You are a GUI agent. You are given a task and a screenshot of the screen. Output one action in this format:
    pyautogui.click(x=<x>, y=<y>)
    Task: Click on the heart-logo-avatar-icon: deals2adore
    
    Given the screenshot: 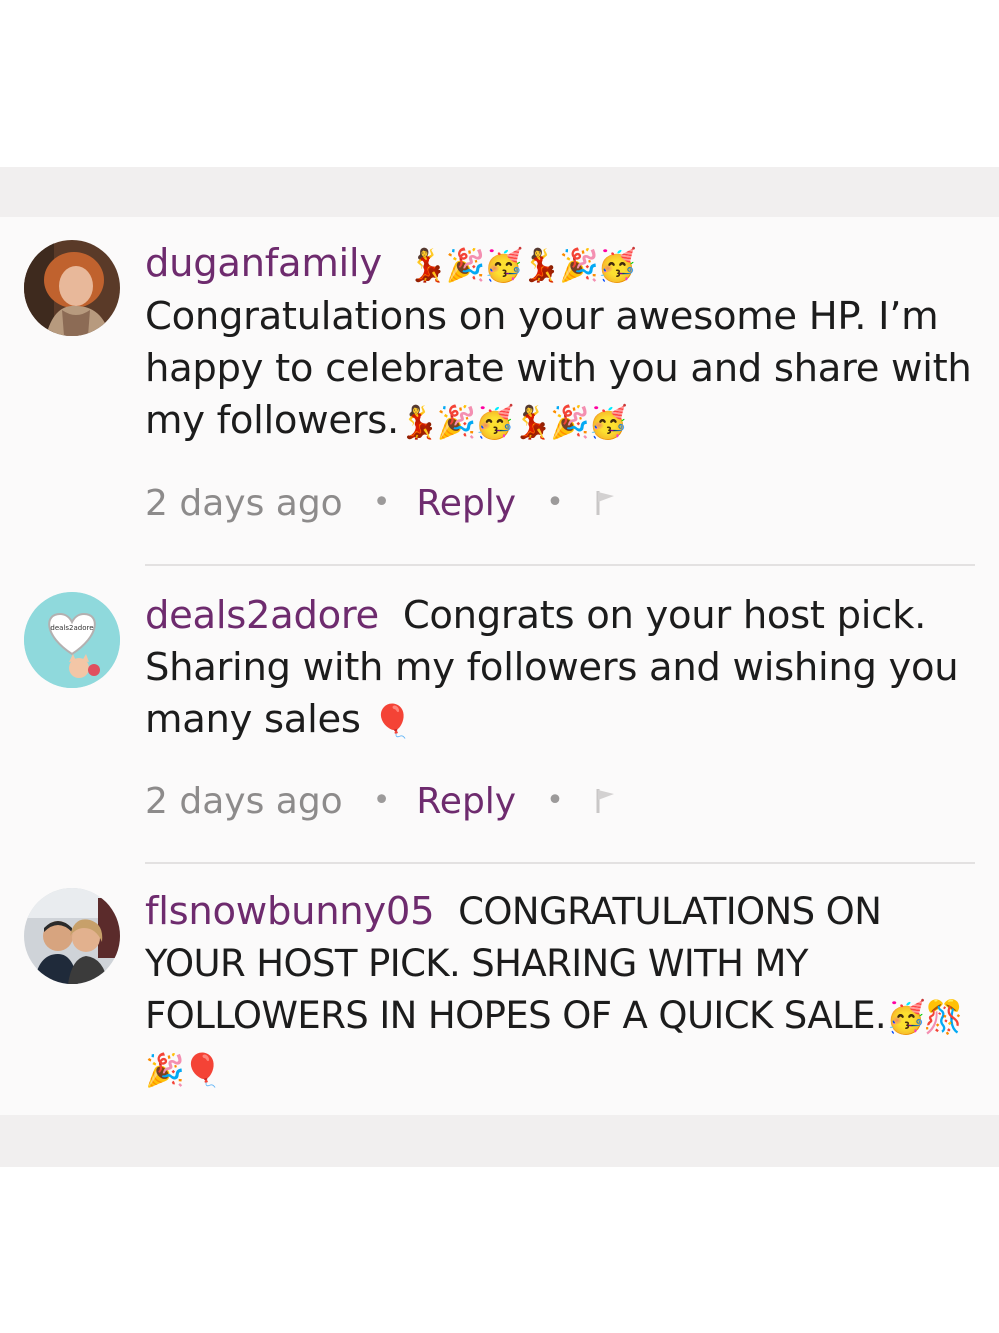 What is the action you would take?
    pyautogui.click(x=72, y=640)
    